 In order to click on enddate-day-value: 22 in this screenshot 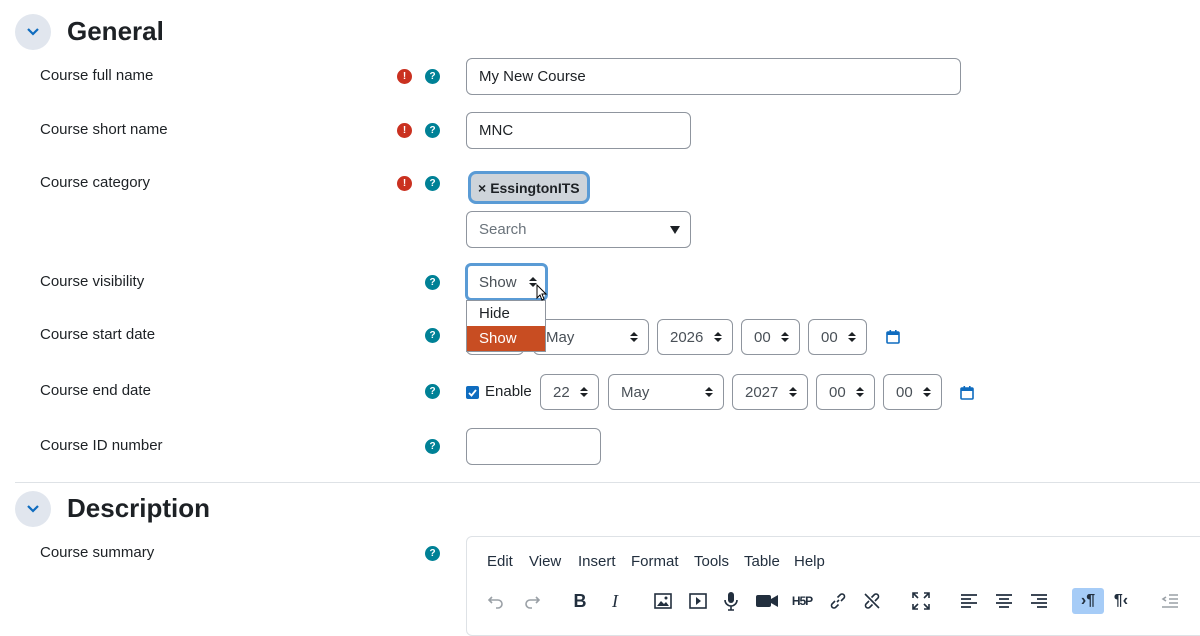, I will do `click(561, 392)`.